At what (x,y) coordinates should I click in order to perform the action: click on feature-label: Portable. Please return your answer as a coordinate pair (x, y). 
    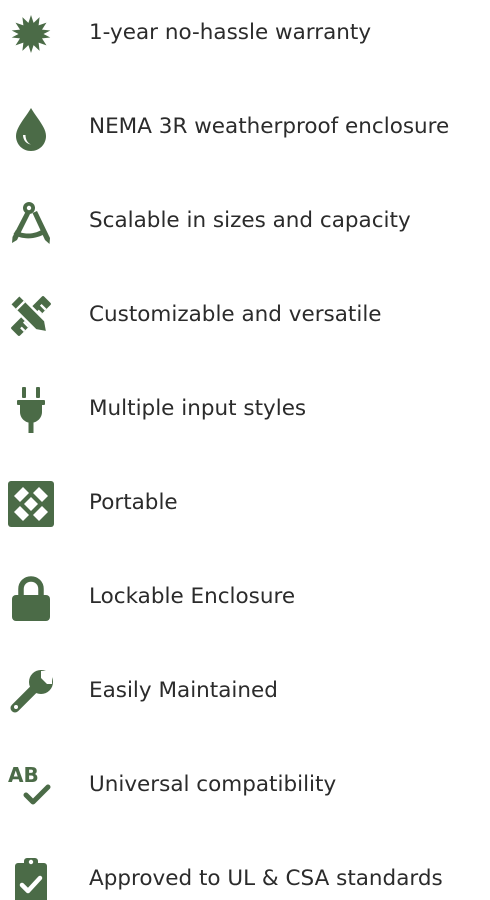
    Looking at the image, I should click on (133, 502).